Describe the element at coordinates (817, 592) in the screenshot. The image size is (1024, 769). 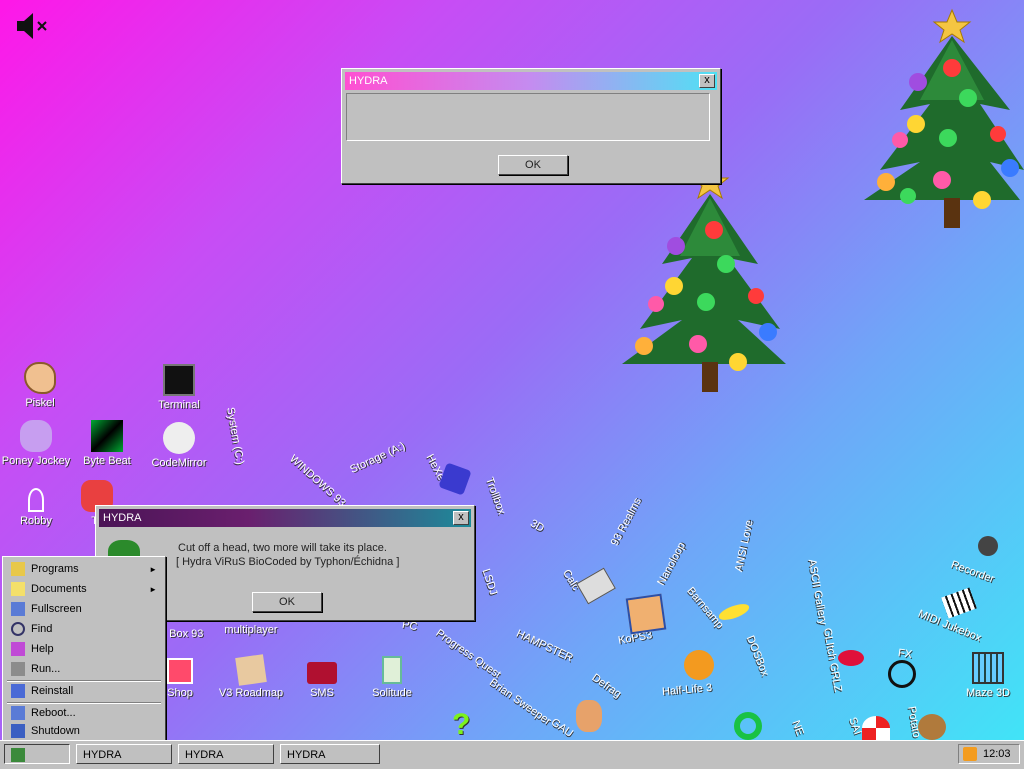
I see `desktop-icon-ascii-gallery: ASCII Gallery` at that location.